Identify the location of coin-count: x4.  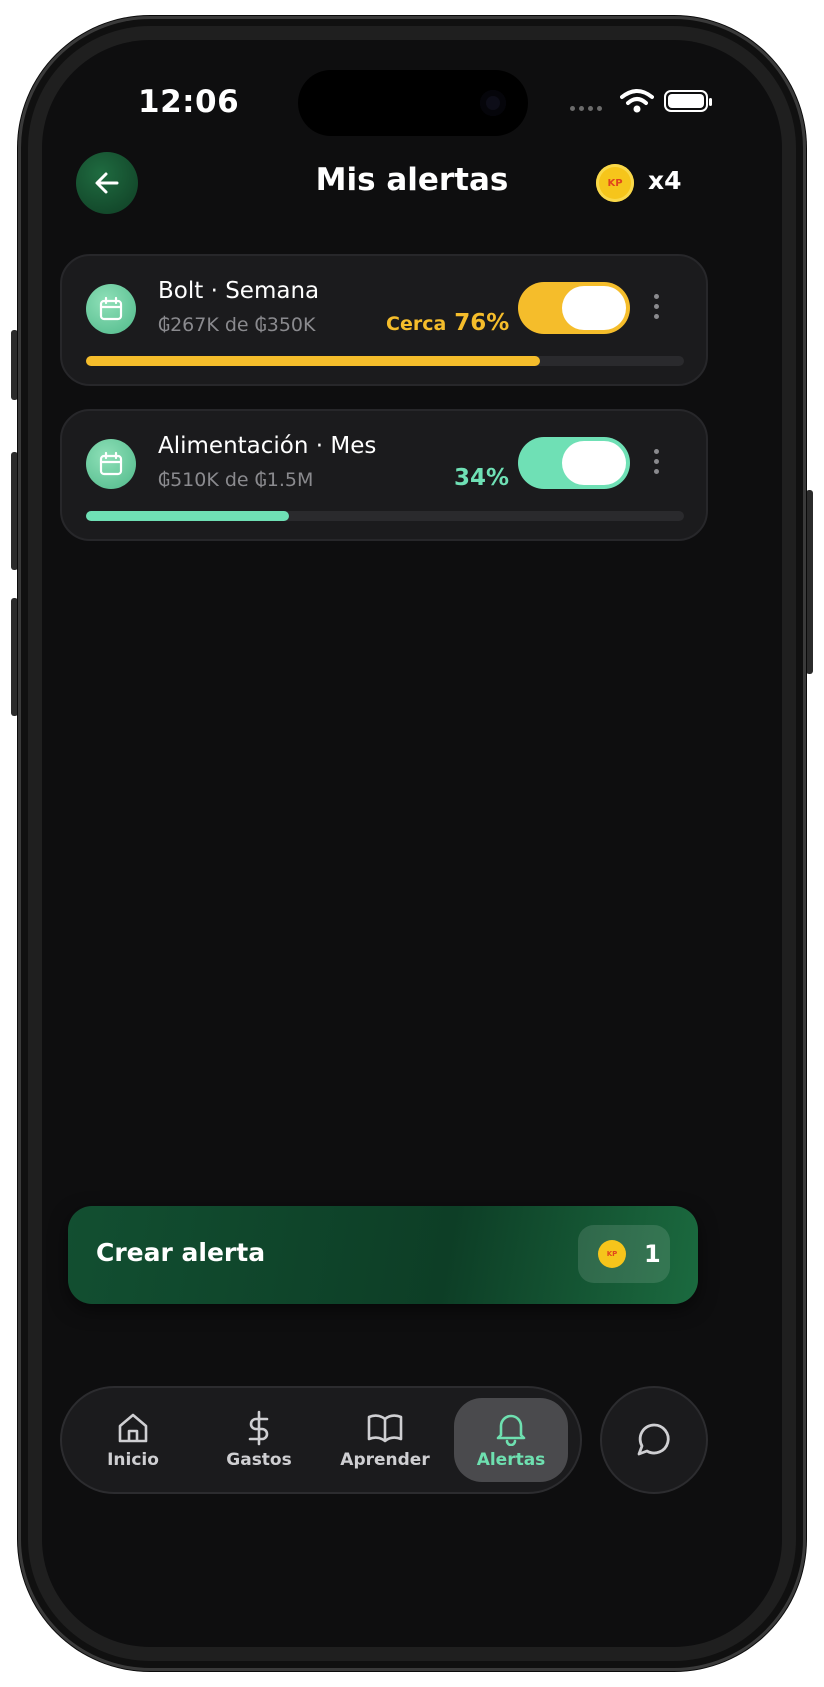
(665, 180).